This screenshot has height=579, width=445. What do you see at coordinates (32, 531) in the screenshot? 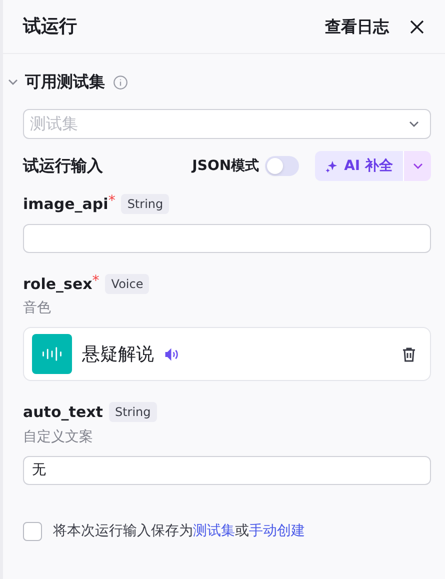
I see `save-checkbox` at bounding box center [32, 531].